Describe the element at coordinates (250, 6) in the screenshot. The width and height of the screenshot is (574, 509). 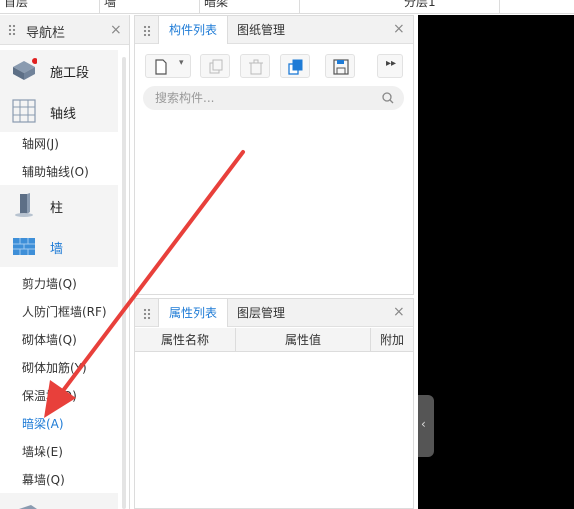
I see `component-selector: 暗梁` at that location.